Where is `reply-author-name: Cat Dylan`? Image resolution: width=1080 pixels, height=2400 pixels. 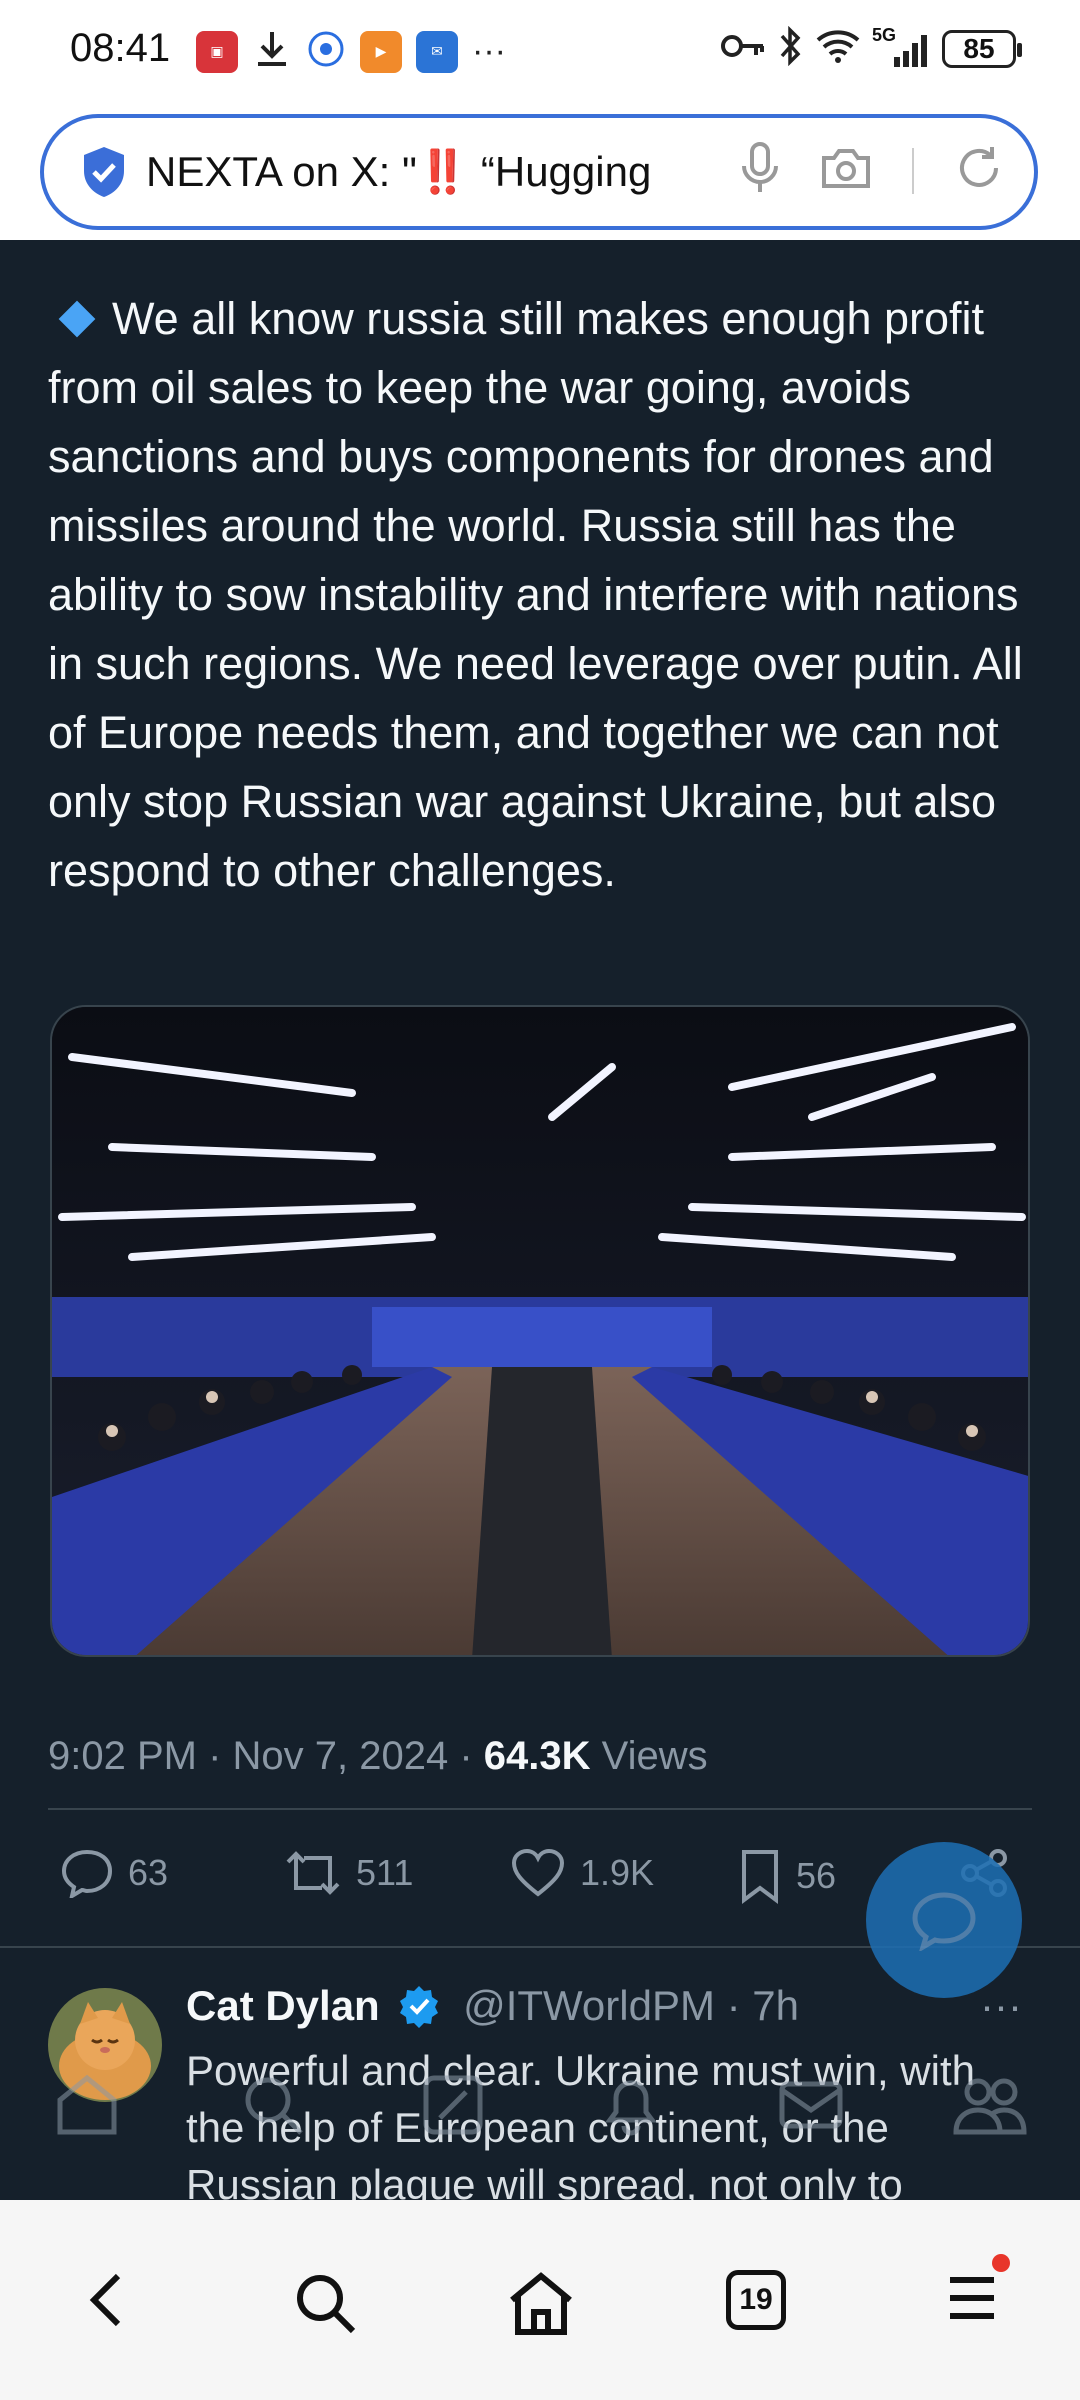
reply-author-name: Cat Dylan is located at coordinates (283, 2005).